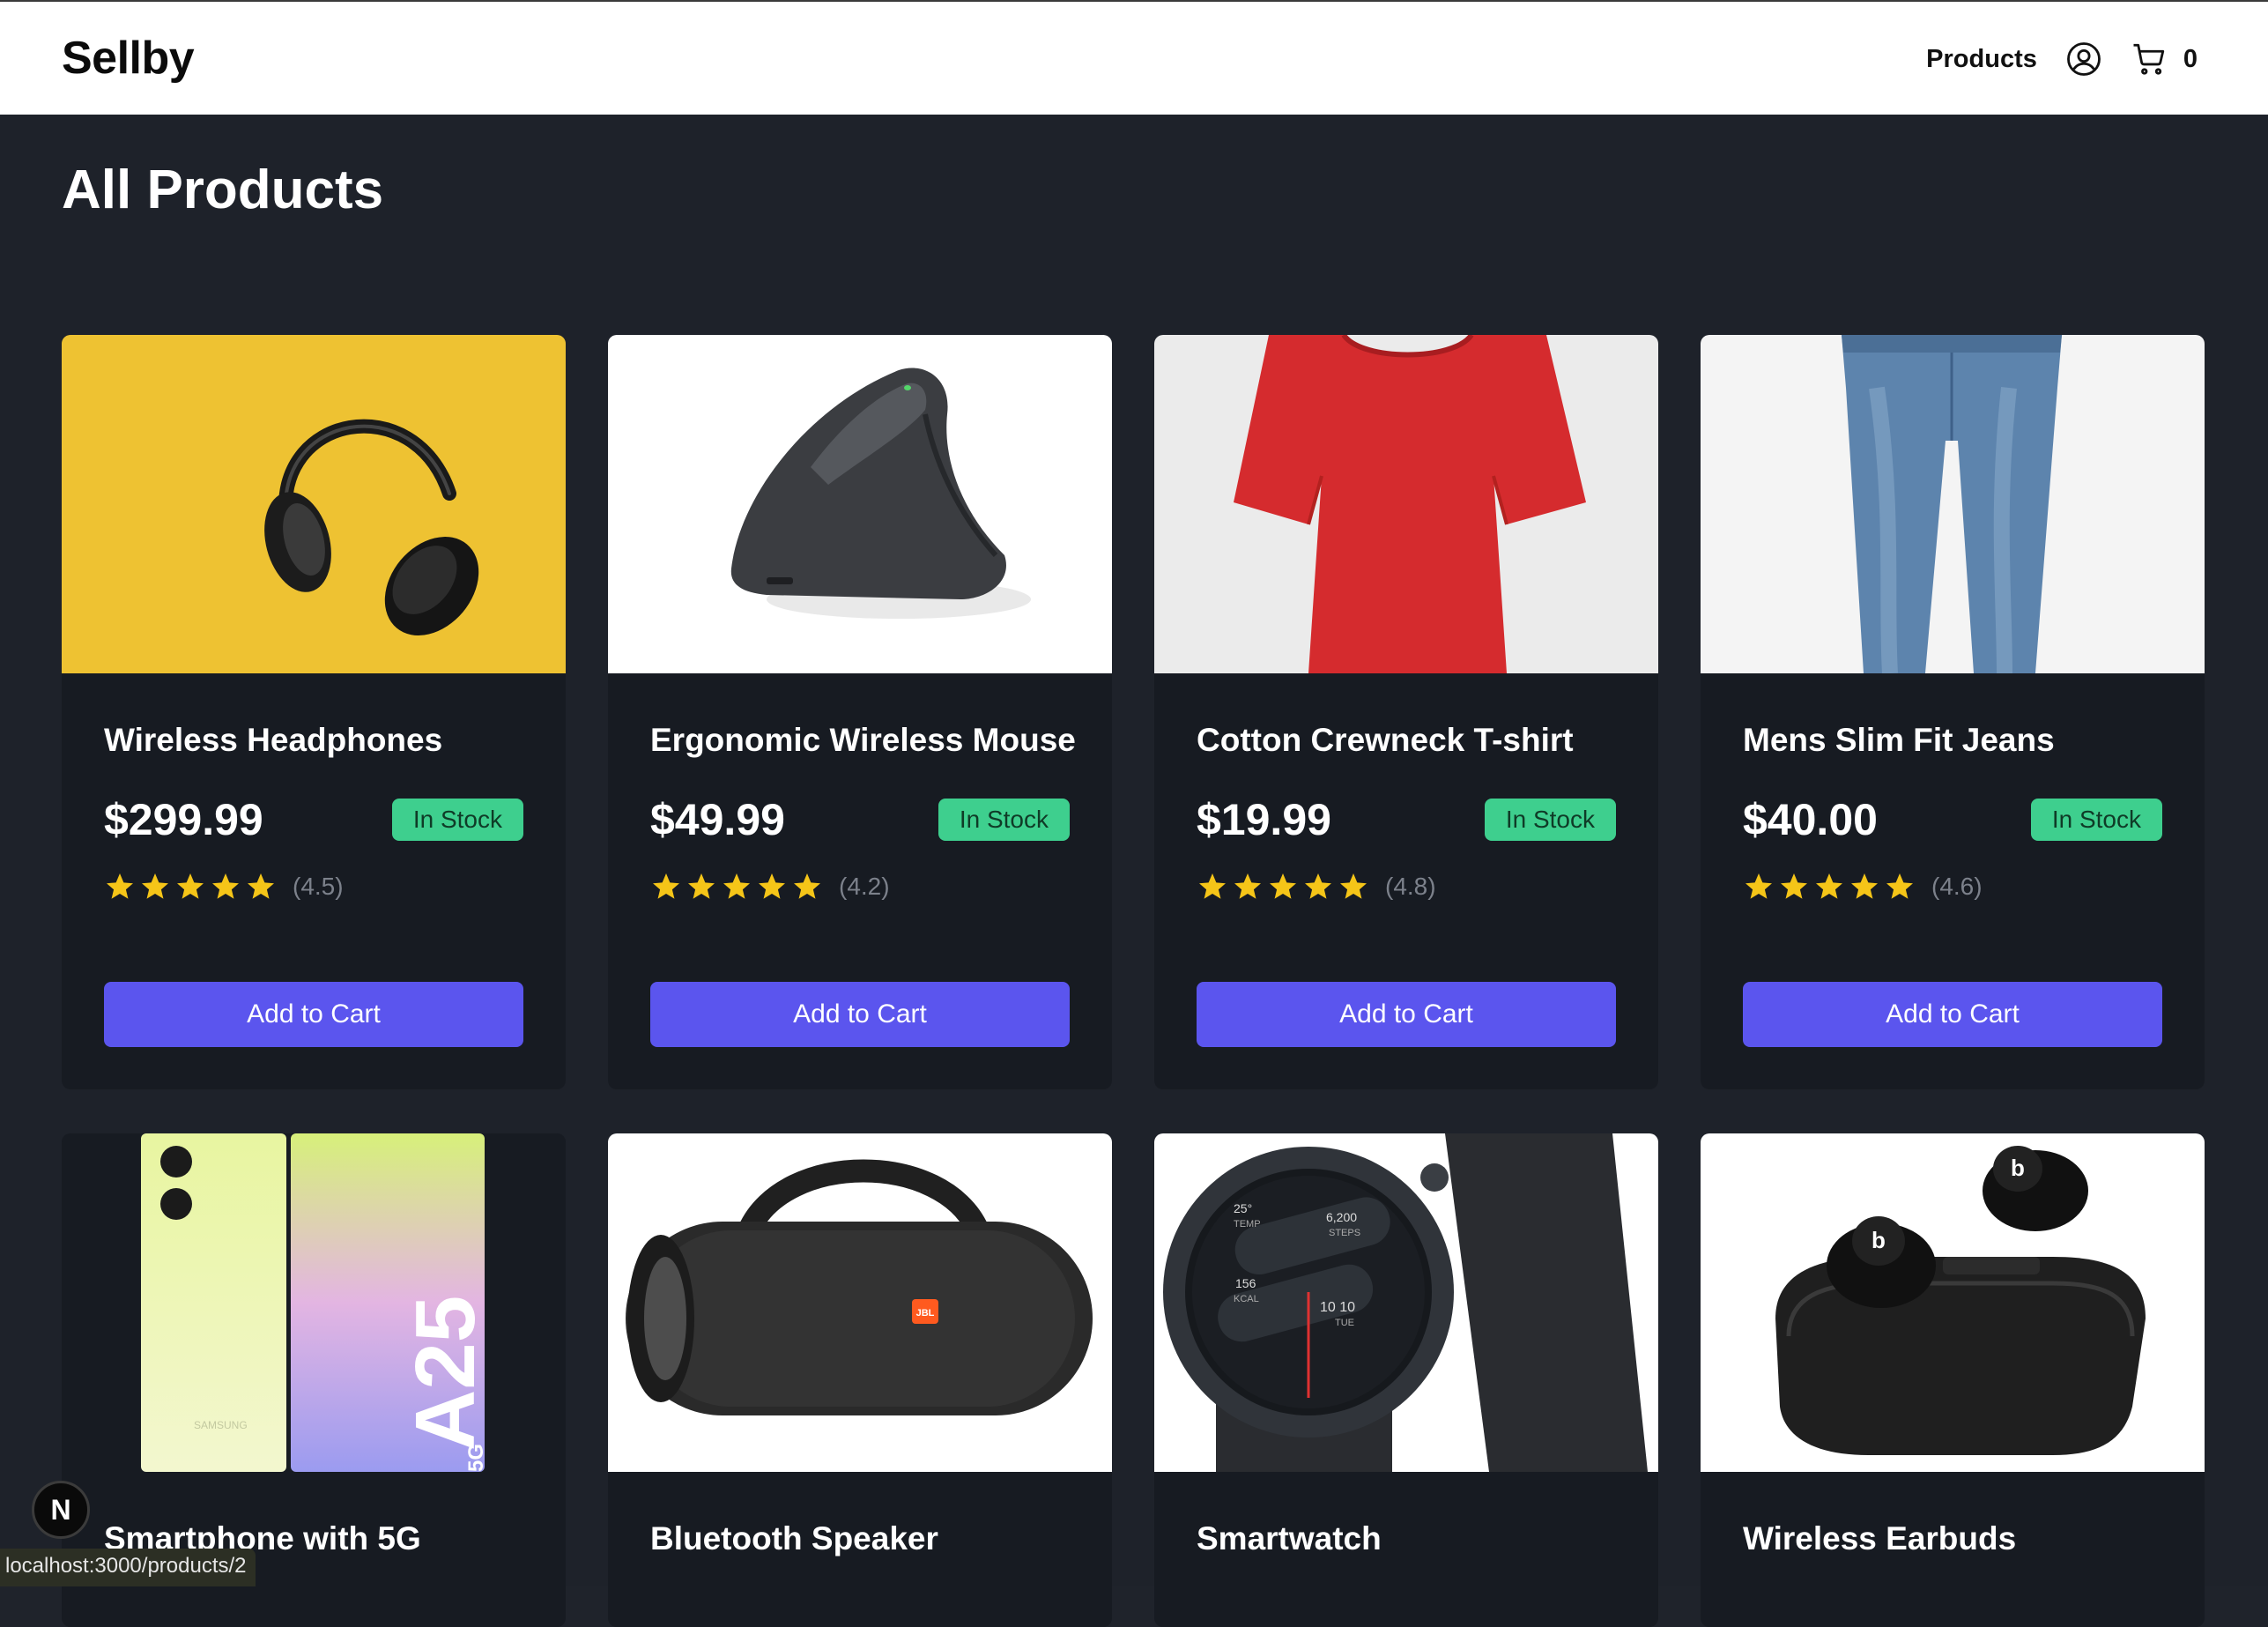  What do you see at coordinates (314, 504) in the screenshot?
I see `product-image-headphones` at bounding box center [314, 504].